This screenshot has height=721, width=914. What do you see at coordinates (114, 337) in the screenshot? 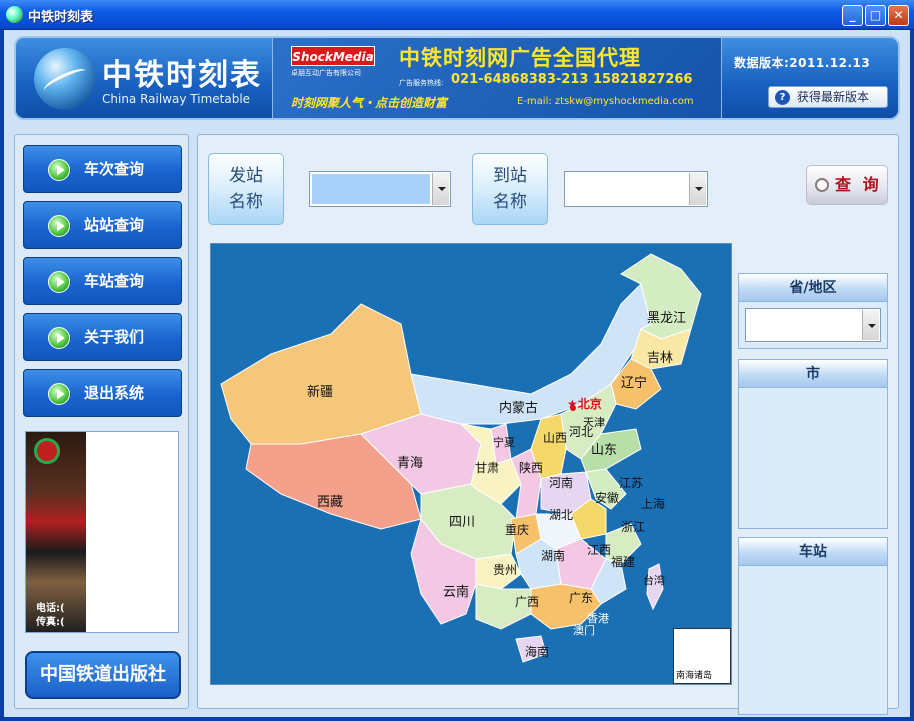
I see `nav-label: 关于我们` at bounding box center [114, 337].